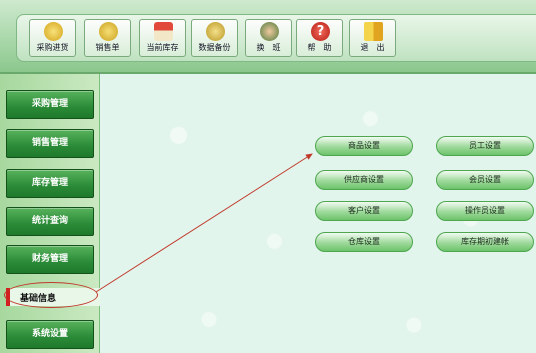 Image resolution: width=536 pixels, height=353 pixels. Describe the element at coordinates (485, 211) in the screenshot. I see `operator-settings-button: 操作员设置` at that location.